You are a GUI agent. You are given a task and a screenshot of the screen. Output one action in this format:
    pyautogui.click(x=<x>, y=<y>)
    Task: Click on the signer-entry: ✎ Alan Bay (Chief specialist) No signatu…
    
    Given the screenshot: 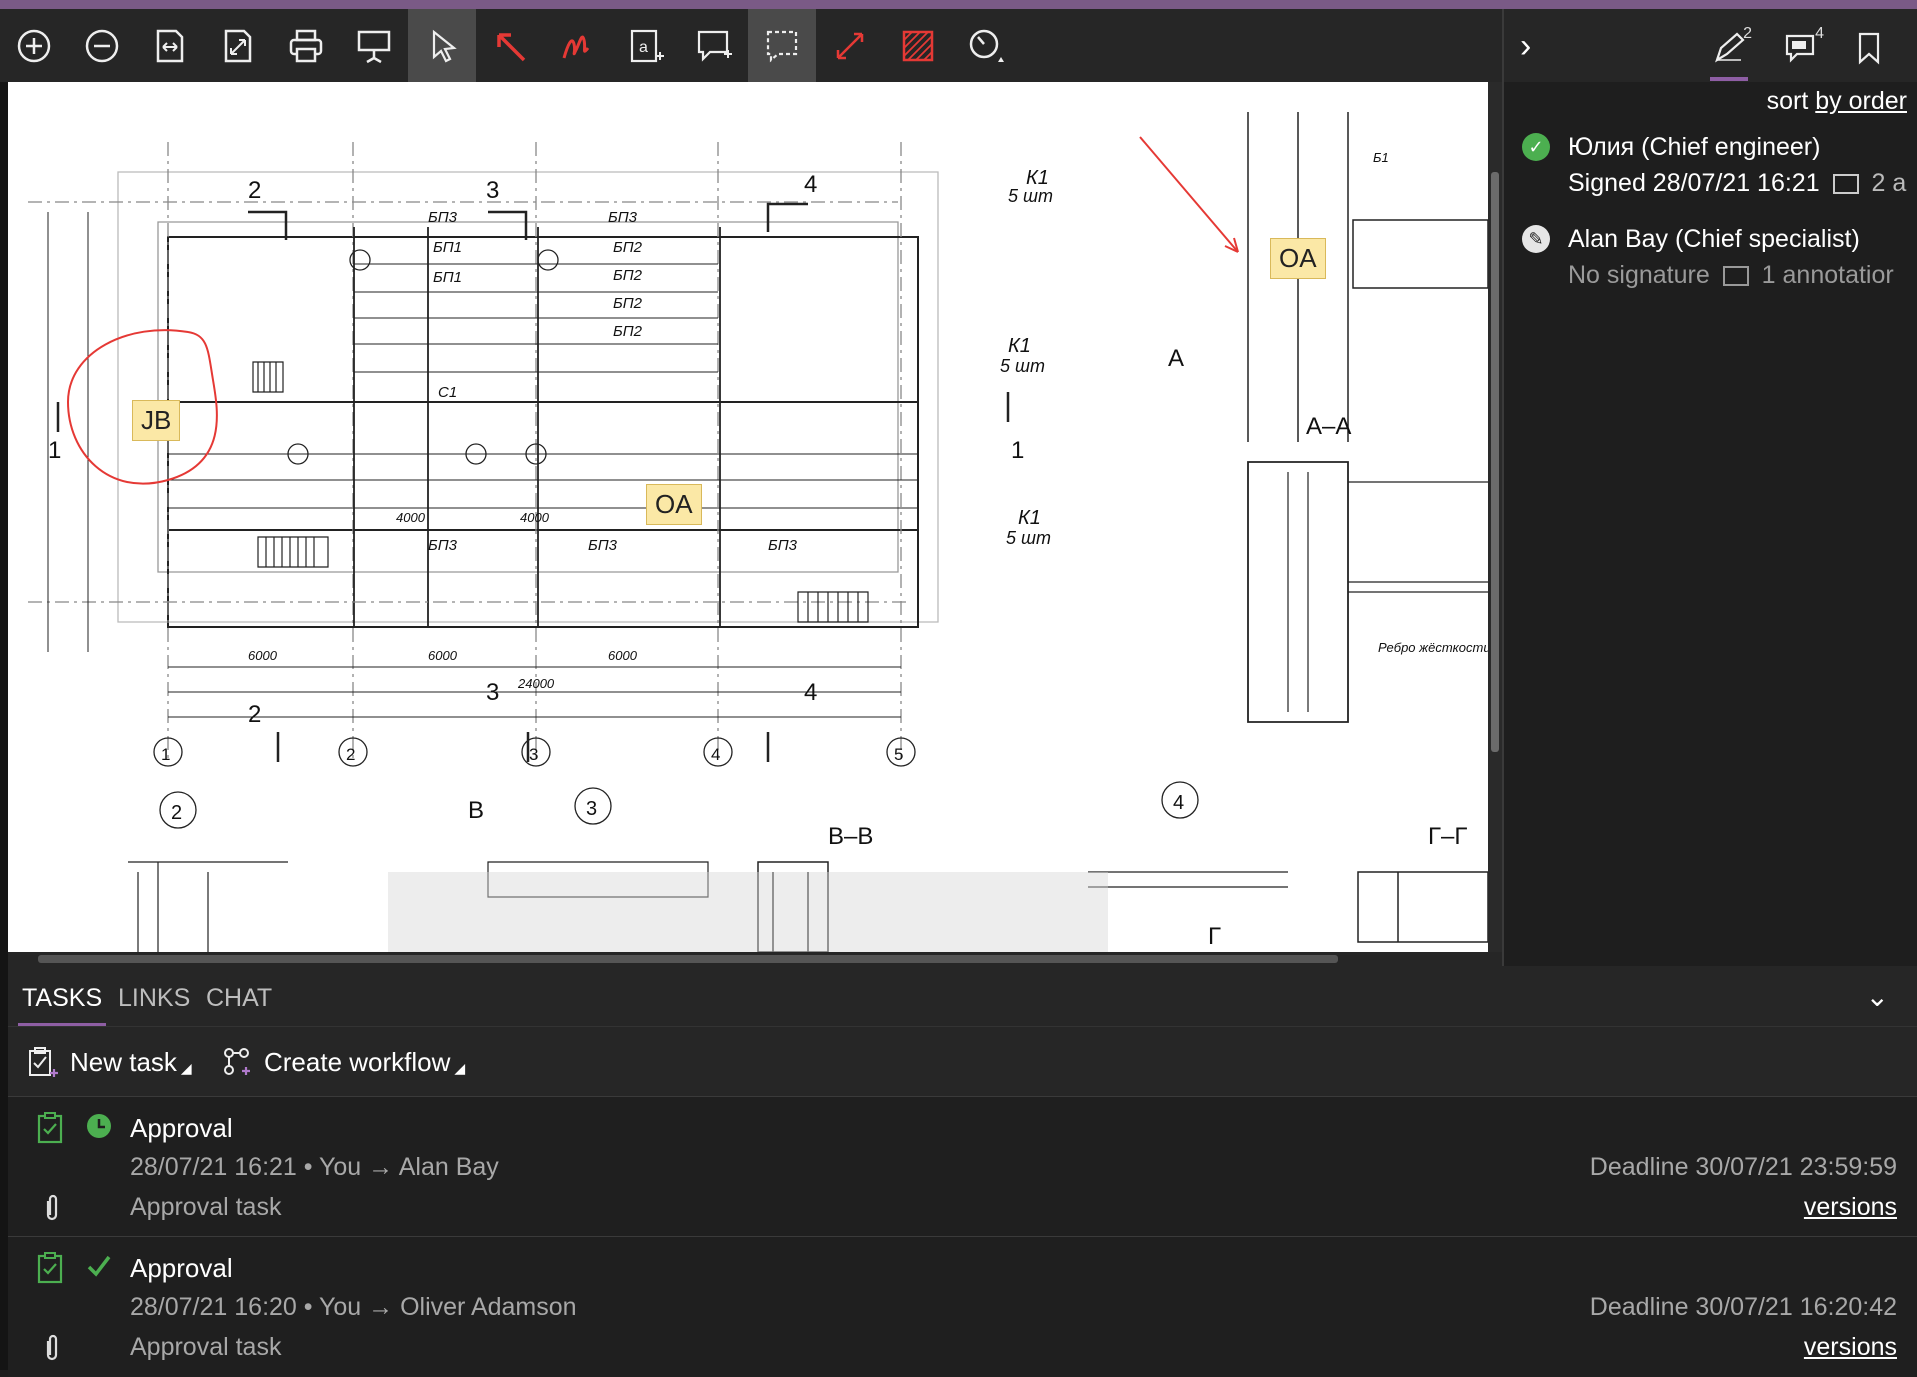 What is the action you would take?
    pyautogui.click(x=1708, y=257)
    